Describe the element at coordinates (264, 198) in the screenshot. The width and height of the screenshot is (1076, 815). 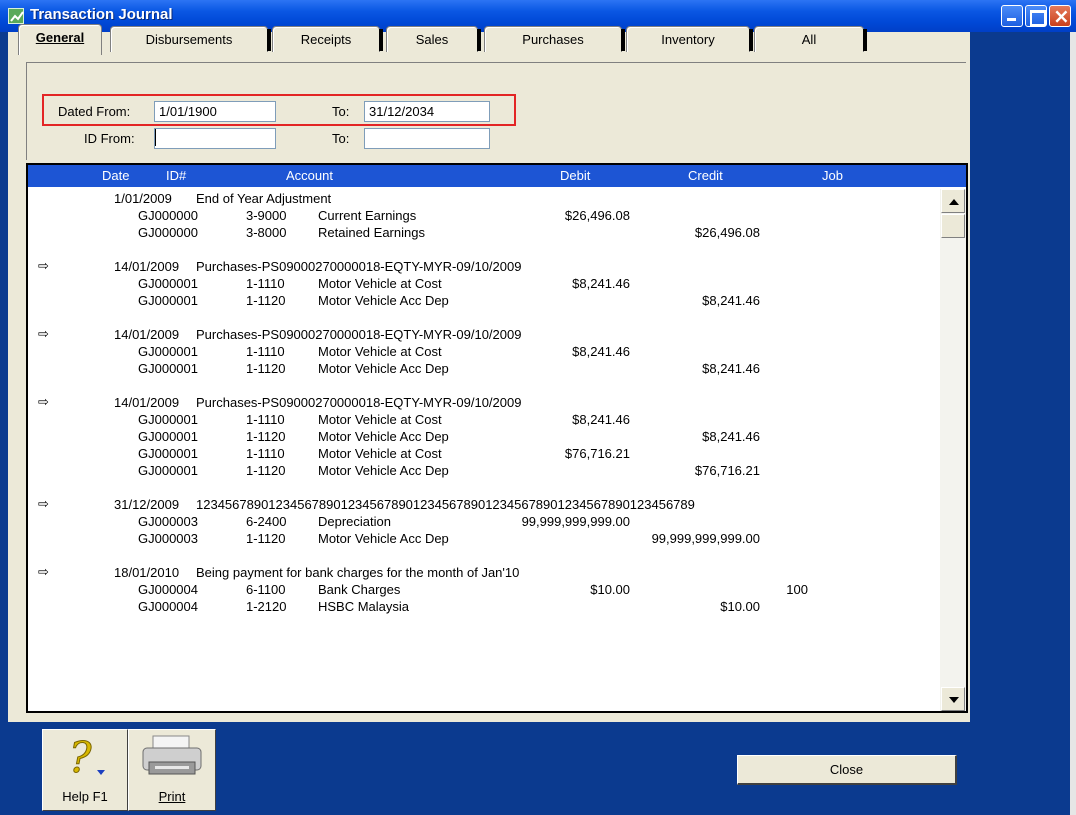
I see `entry-memo: End of Year Adjustment` at that location.